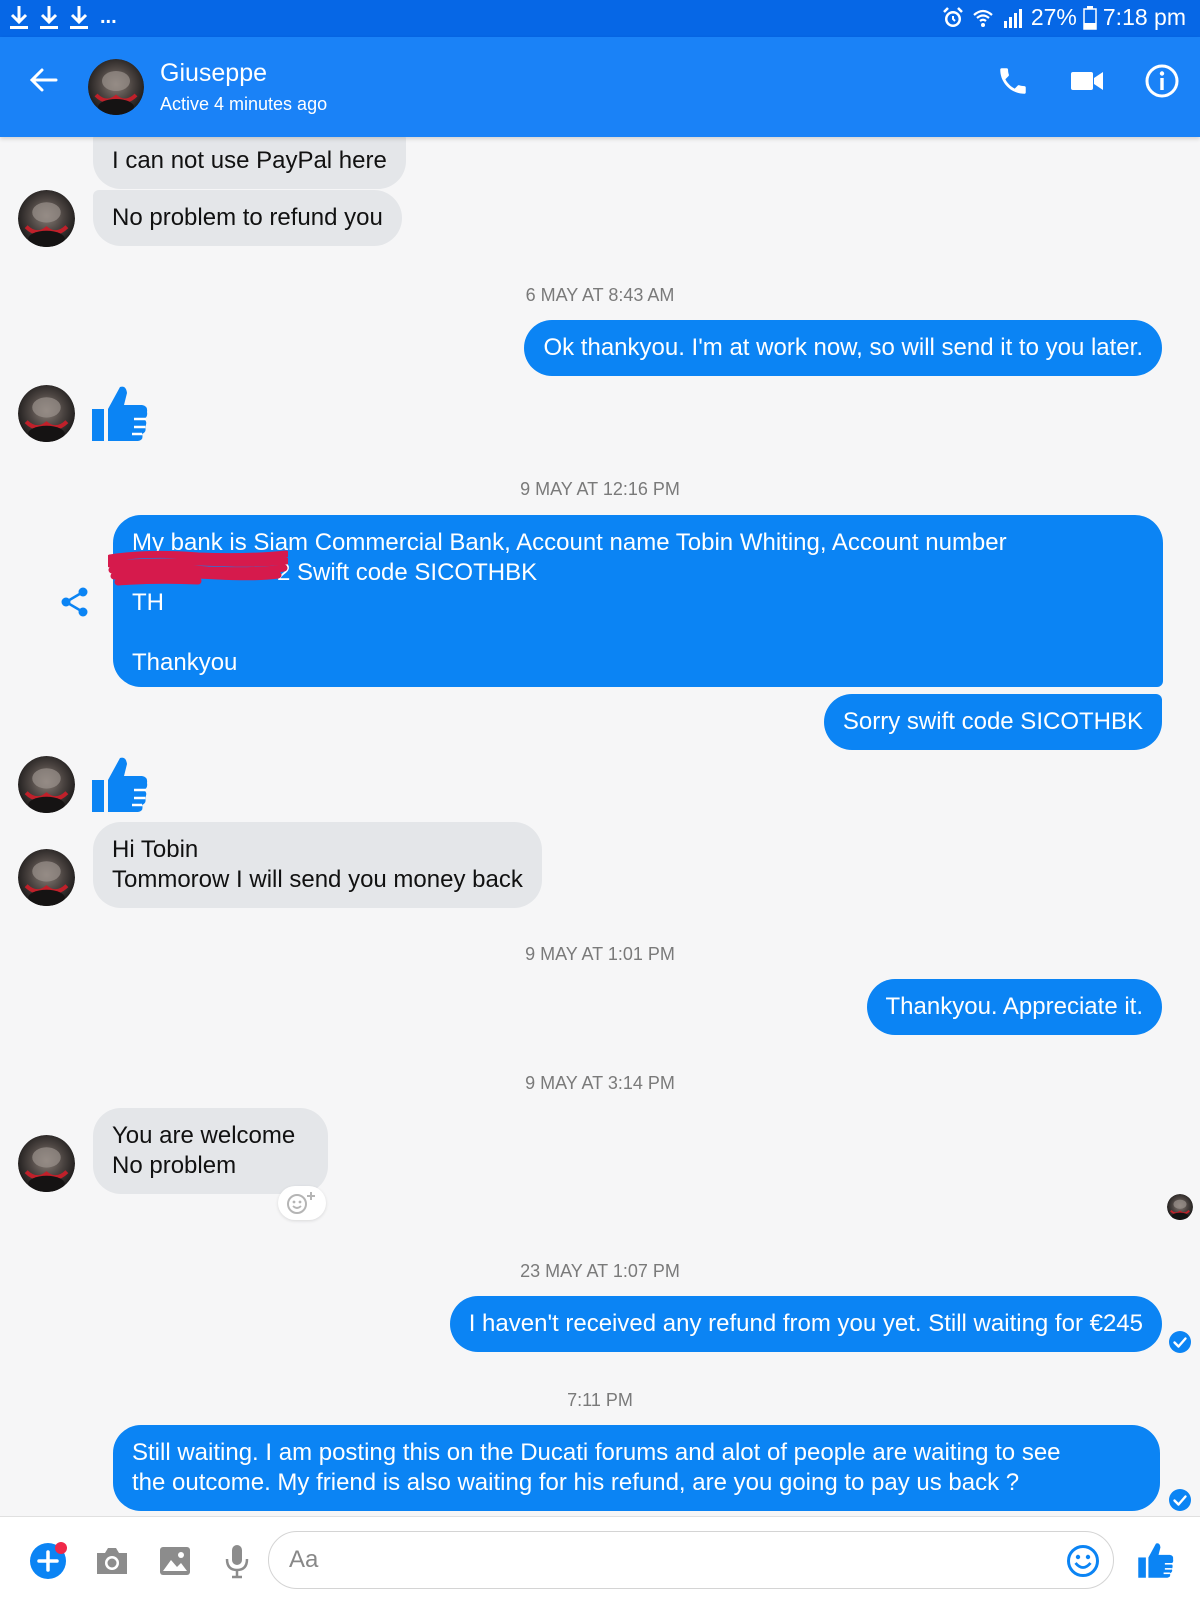 The image size is (1200, 1600). What do you see at coordinates (1083, 1561) in the screenshot?
I see `emoji-icon` at bounding box center [1083, 1561].